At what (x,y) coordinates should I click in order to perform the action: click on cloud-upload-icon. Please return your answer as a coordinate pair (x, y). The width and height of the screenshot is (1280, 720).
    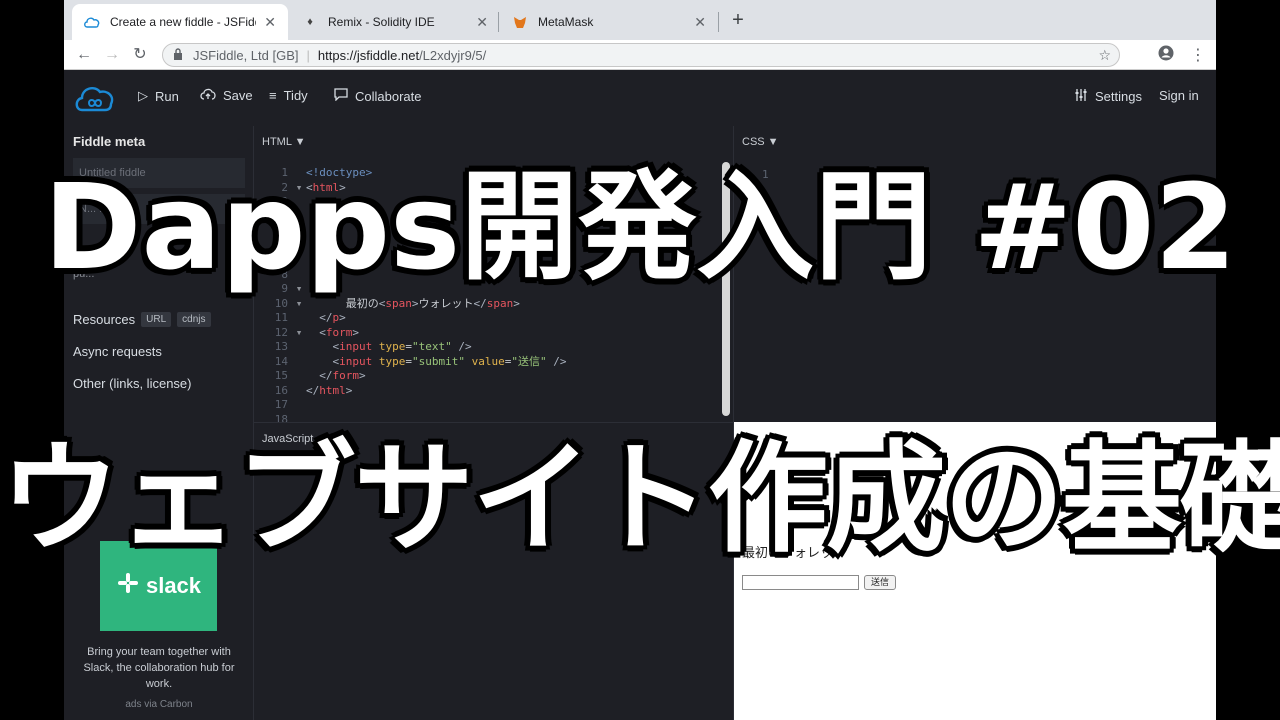
    Looking at the image, I should click on (208, 95).